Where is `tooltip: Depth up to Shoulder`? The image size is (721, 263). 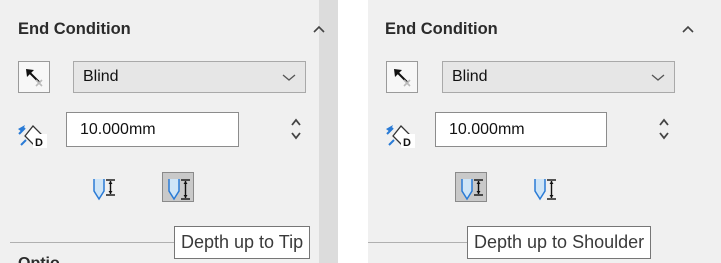
tooltip: Depth up to Shoulder is located at coordinates (559, 242).